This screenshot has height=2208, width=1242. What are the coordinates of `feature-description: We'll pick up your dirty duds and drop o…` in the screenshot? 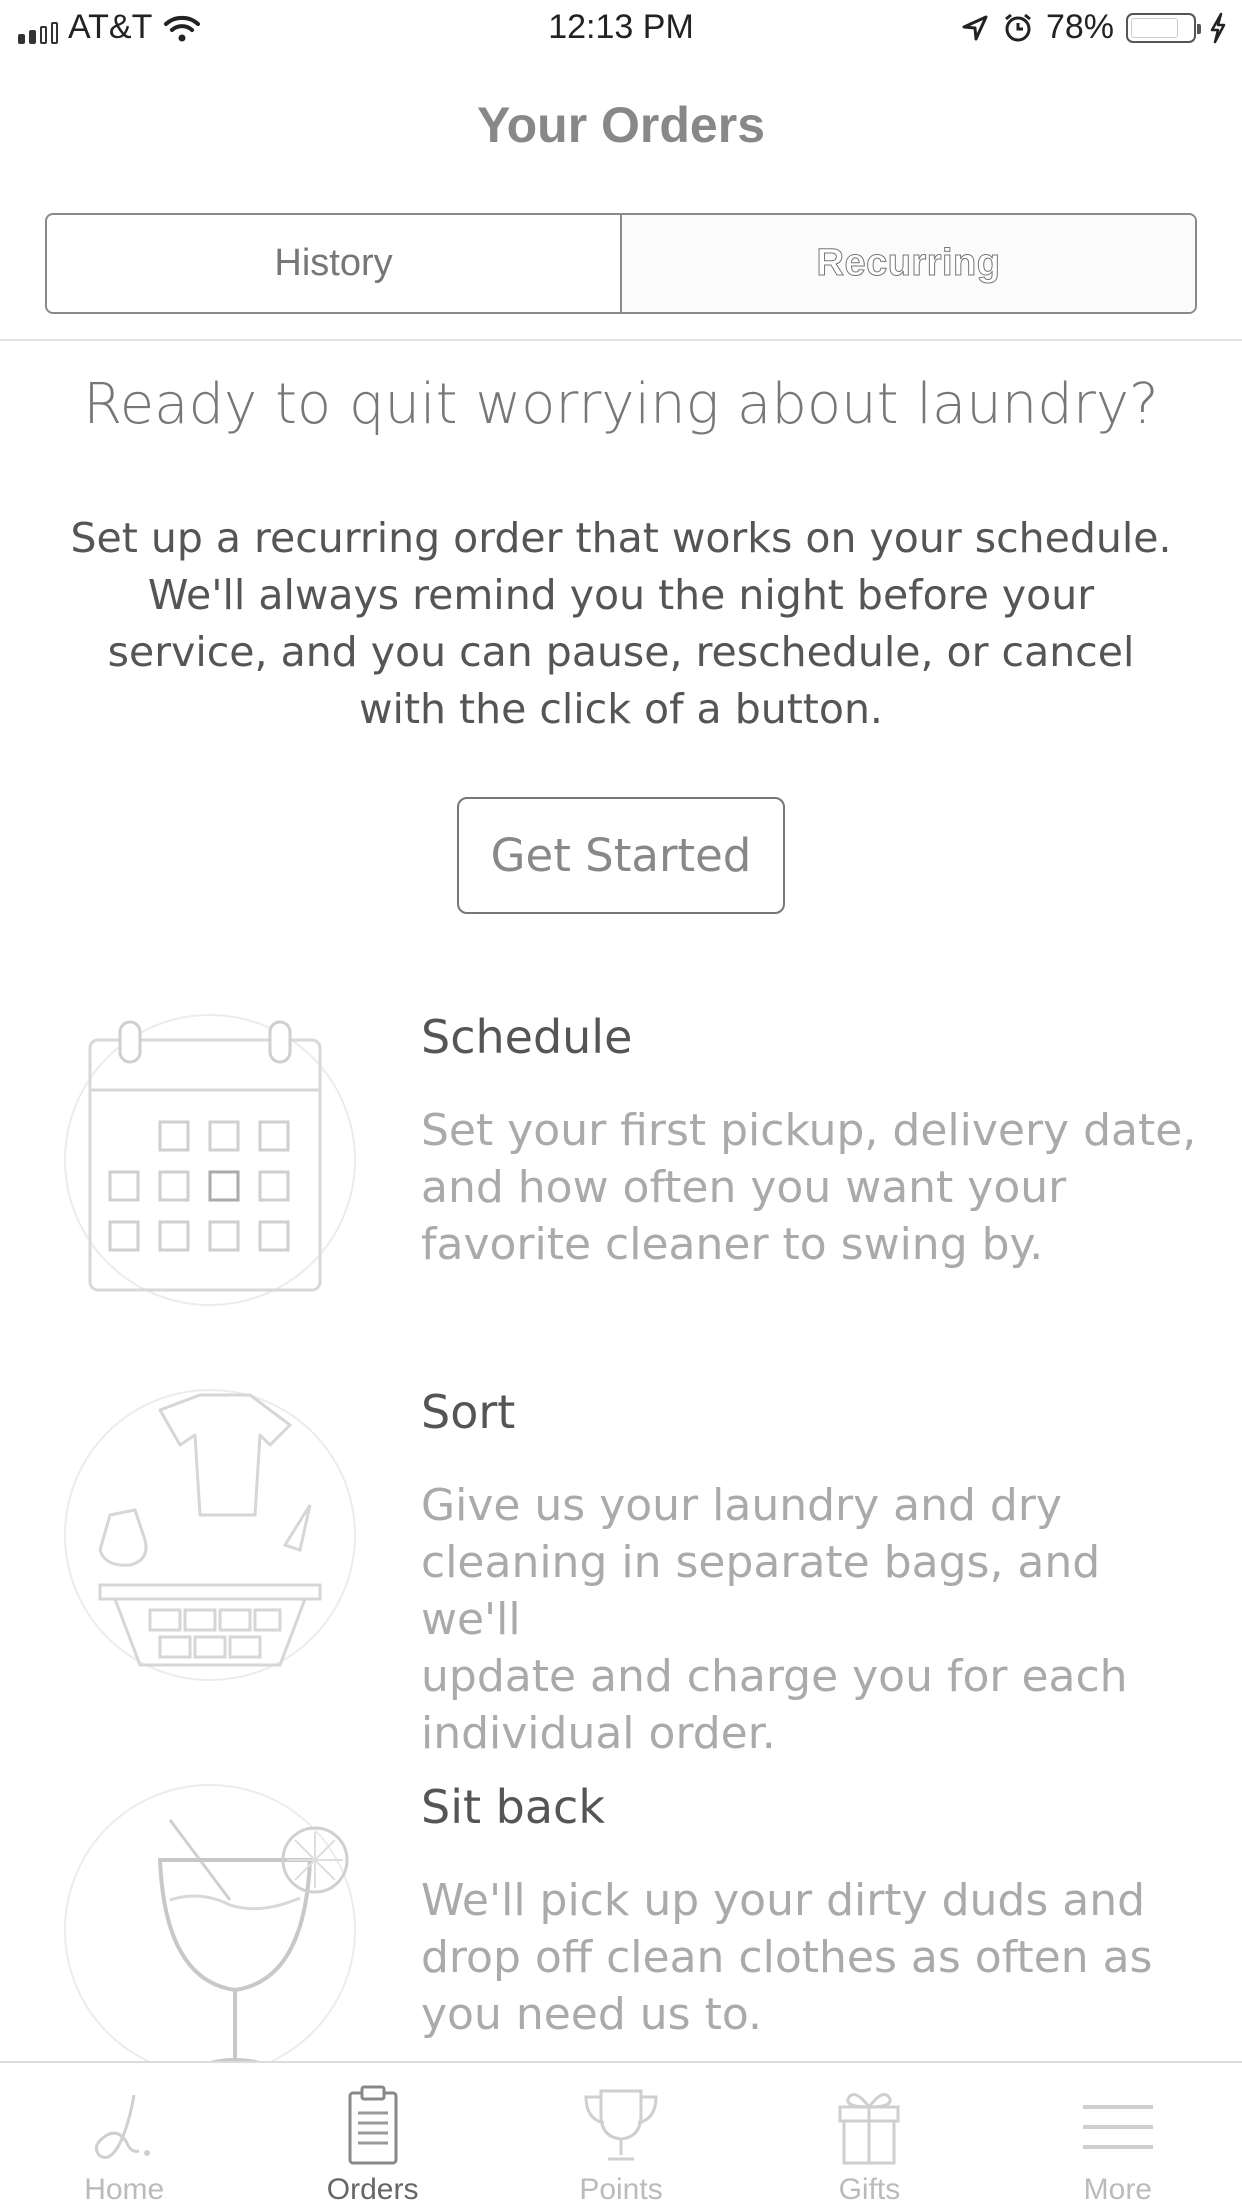 It's located at (811, 1957).